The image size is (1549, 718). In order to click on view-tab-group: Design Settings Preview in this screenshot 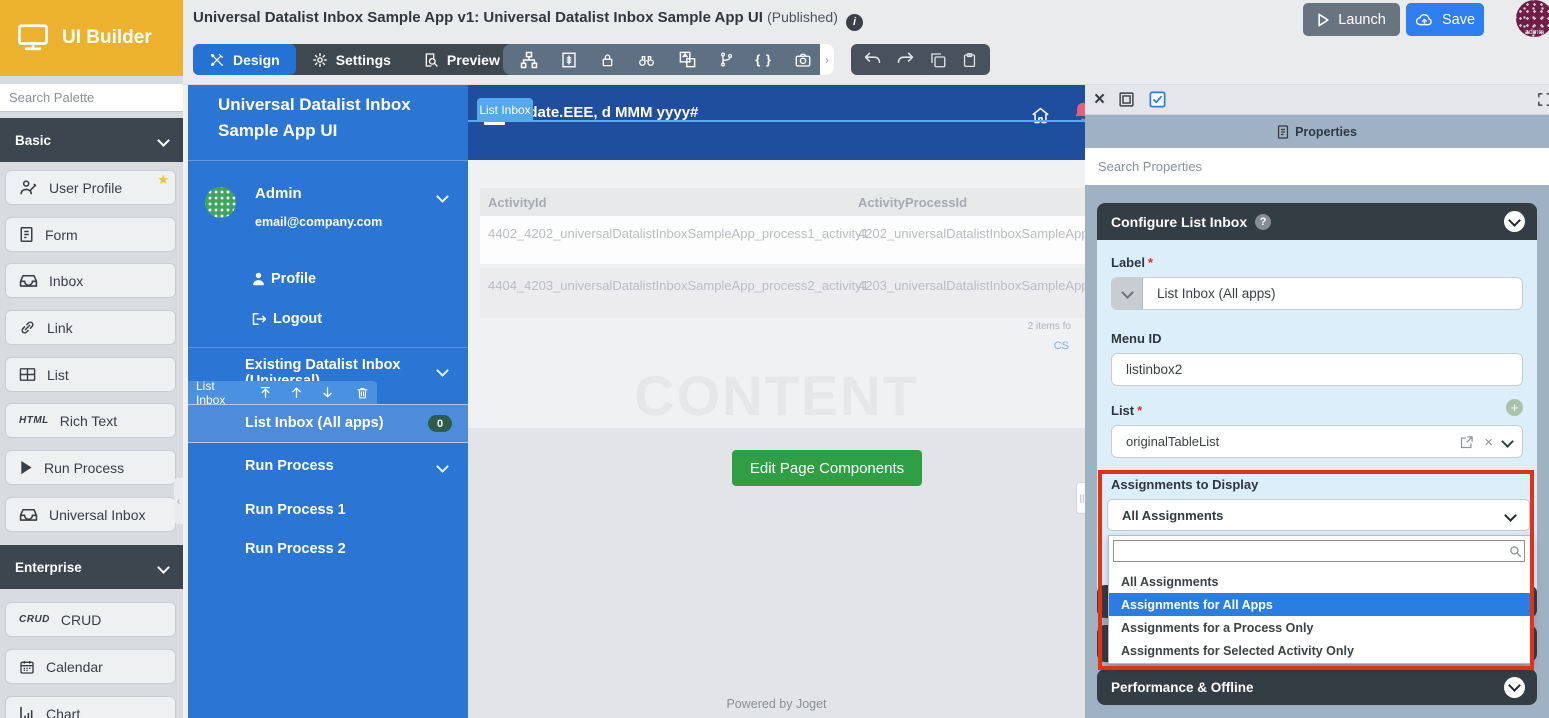, I will do `click(354, 59)`.